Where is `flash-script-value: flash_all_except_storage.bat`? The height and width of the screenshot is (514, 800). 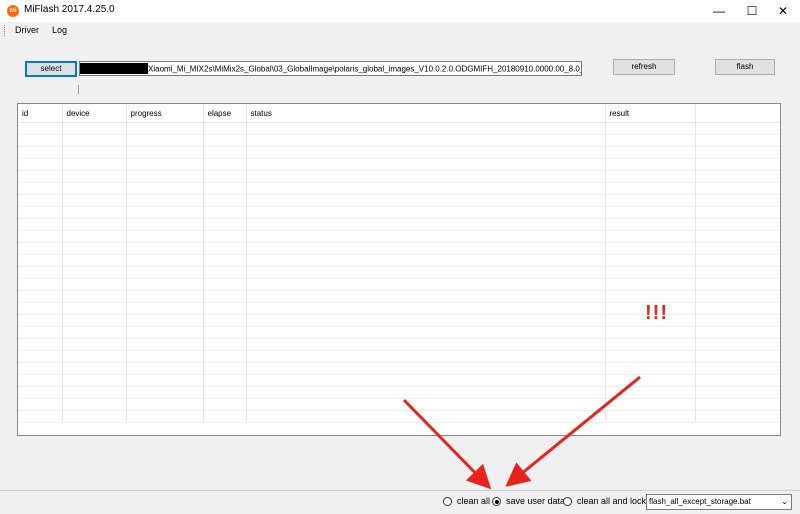 flash-script-value: flash_all_except_storage.bat is located at coordinates (700, 501).